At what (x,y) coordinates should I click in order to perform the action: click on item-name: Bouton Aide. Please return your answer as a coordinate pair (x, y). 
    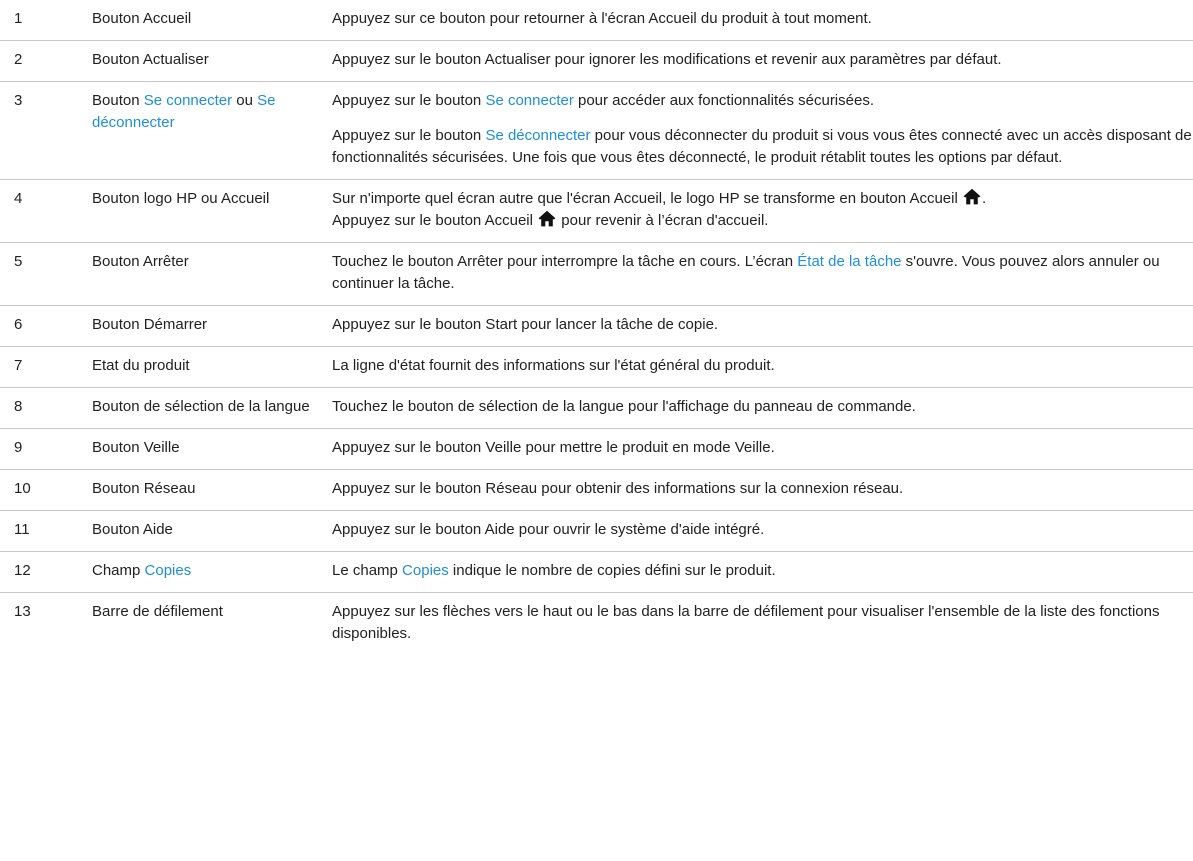
    Looking at the image, I should click on (212, 531).